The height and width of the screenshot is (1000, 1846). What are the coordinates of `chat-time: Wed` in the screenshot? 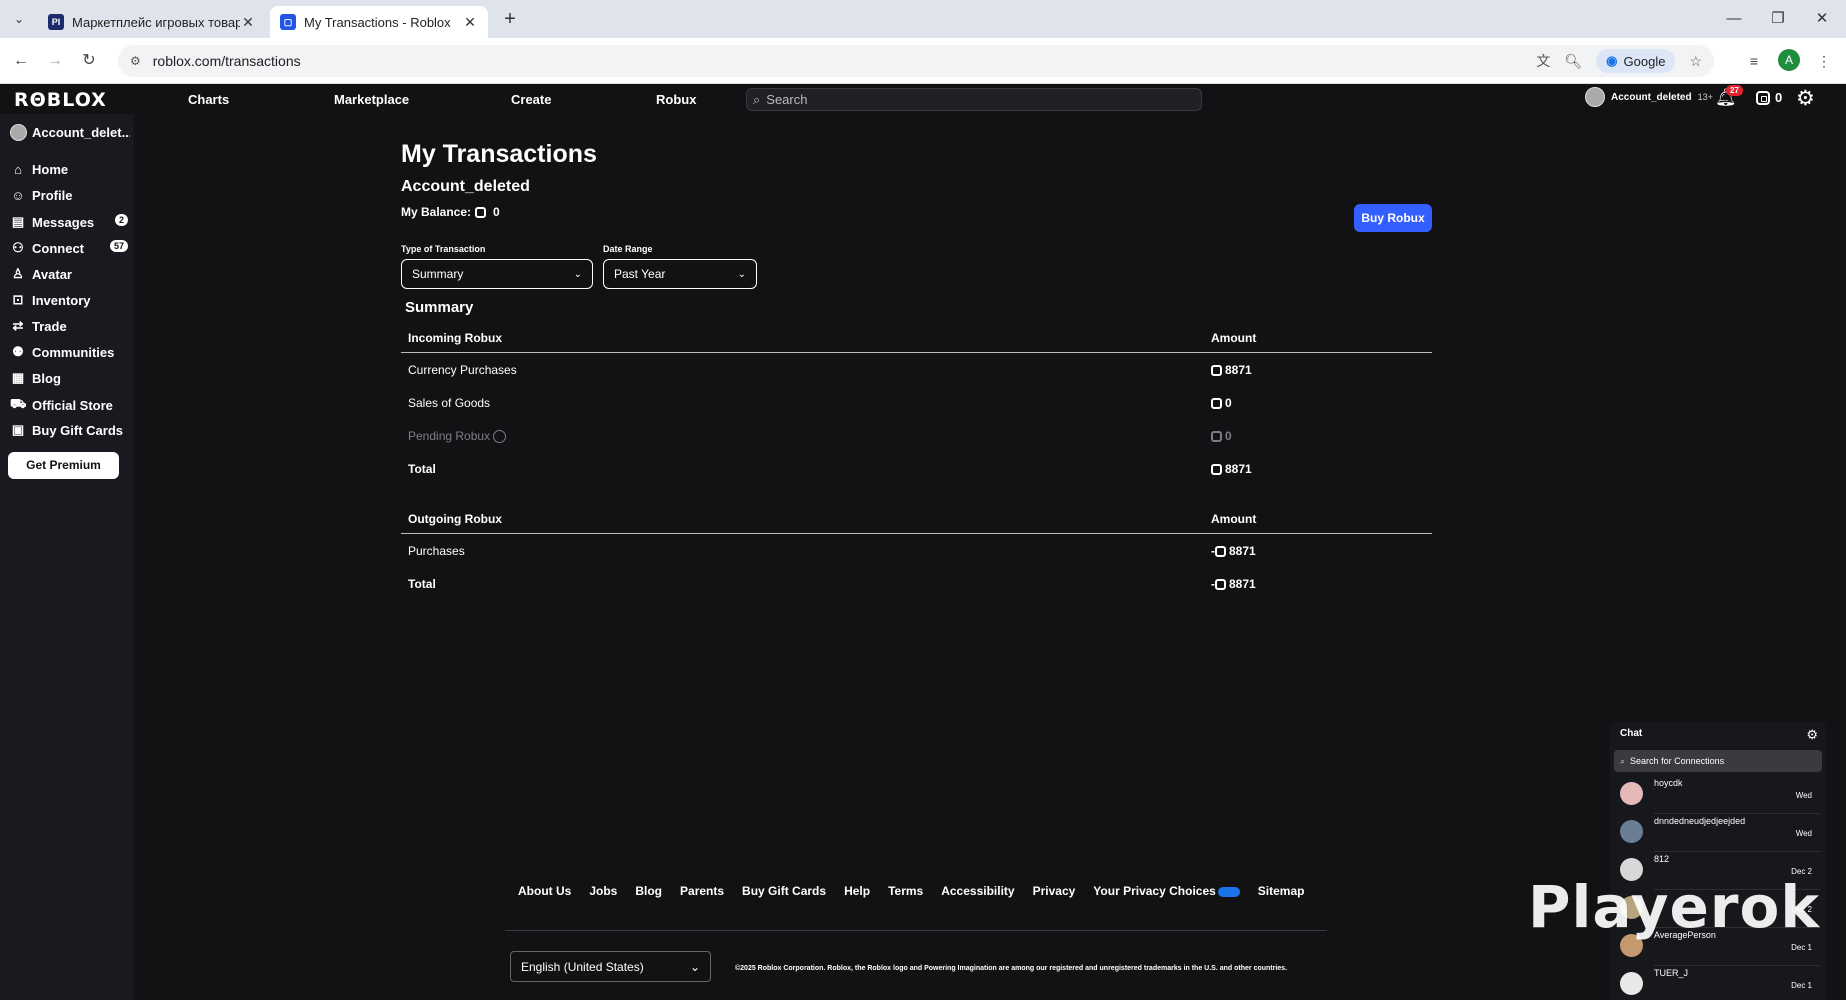 It's located at (1803, 795).